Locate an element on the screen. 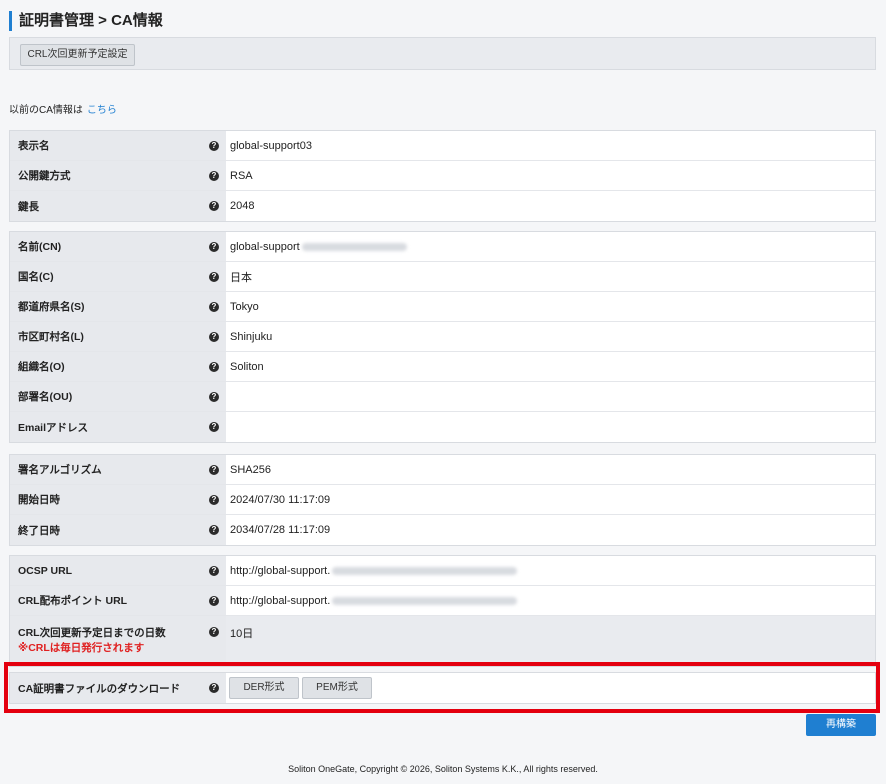  row-crl-days: CRL次回更新予定日までの日数 ※CRLは毎日発行されます? 10日 is located at coordinates (442, 641).